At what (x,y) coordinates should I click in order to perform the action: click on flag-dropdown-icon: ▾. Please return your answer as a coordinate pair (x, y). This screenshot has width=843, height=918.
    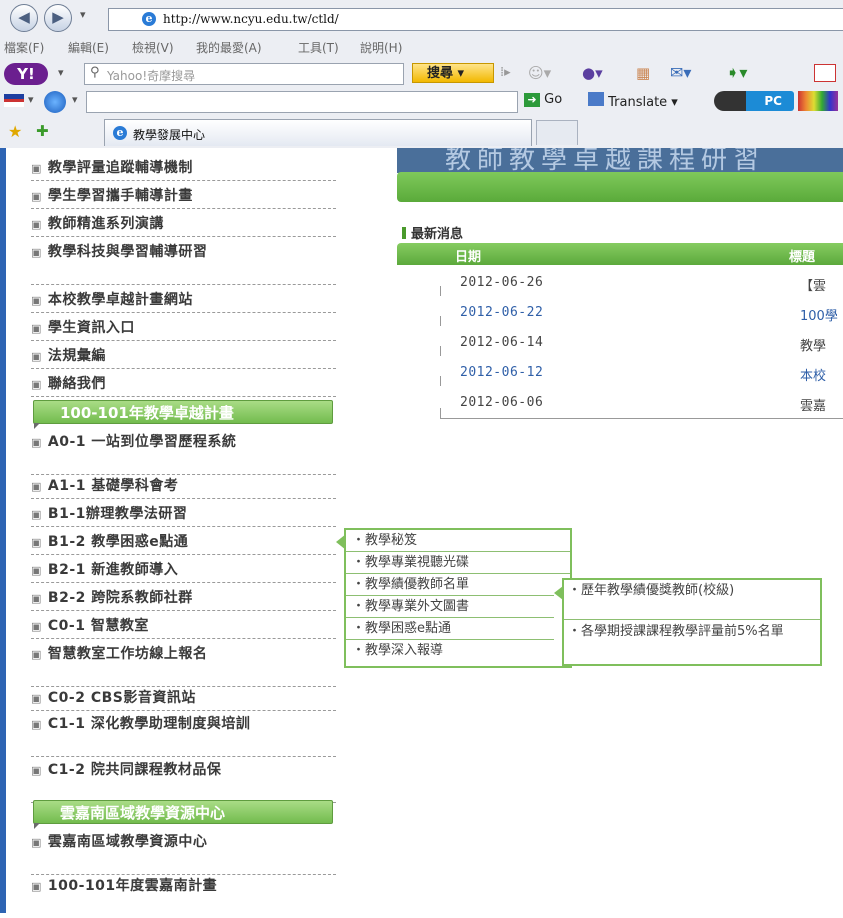
    Looking at the image, I should click on (31, 99).